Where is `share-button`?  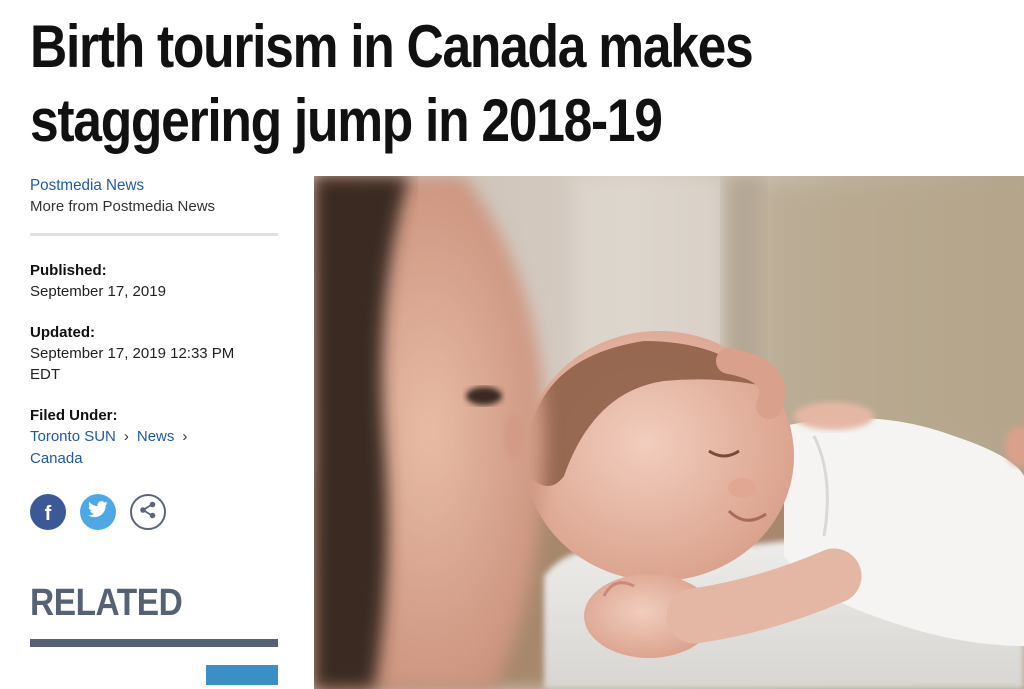 share-button is located at coordinates (148, 512).